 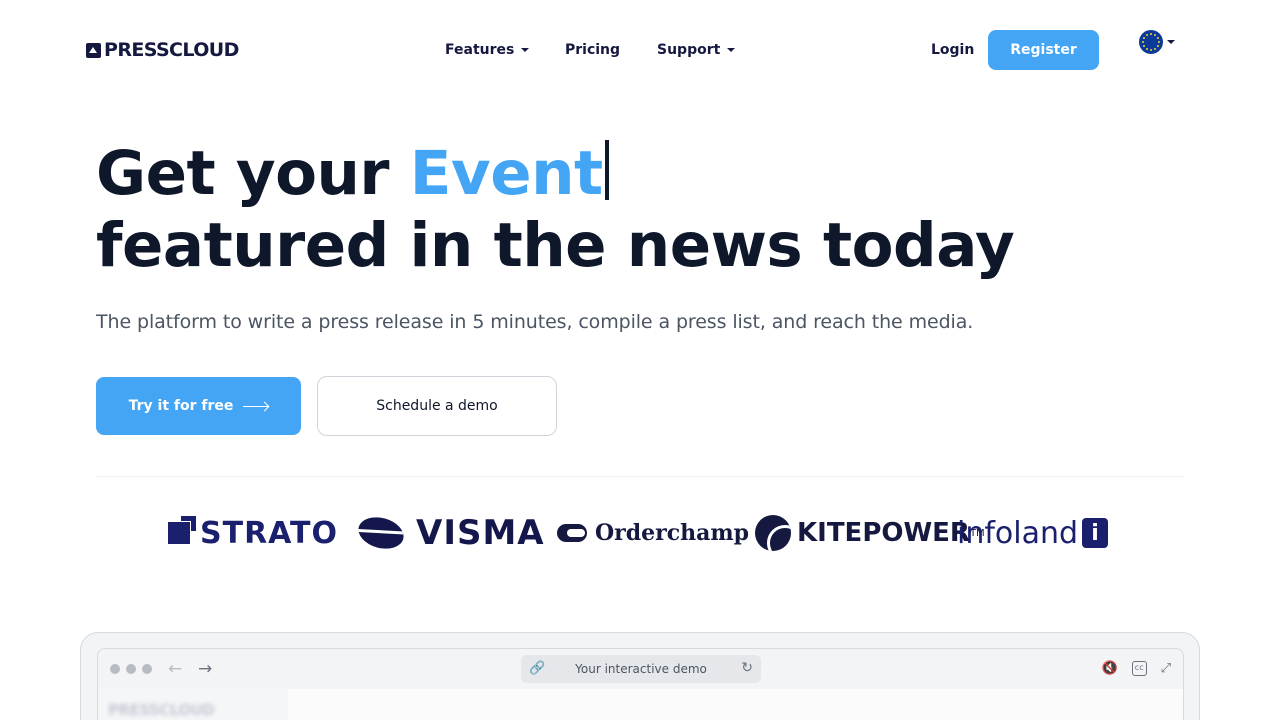 I want to click on strato-logo-text: STRATO, so click(x=269, y=533).